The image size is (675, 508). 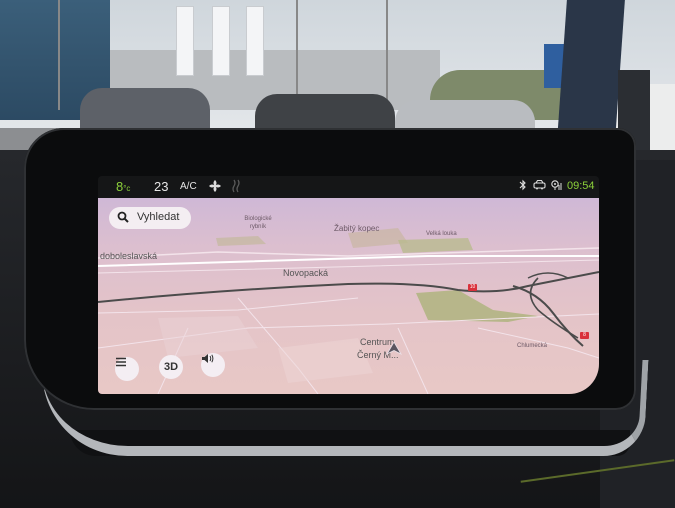 What do you see at coordinates (348, 187) in the screenshot?
I see `status-bar: 8°c 23 A/C 09:54` at bounding box center [348, 187].